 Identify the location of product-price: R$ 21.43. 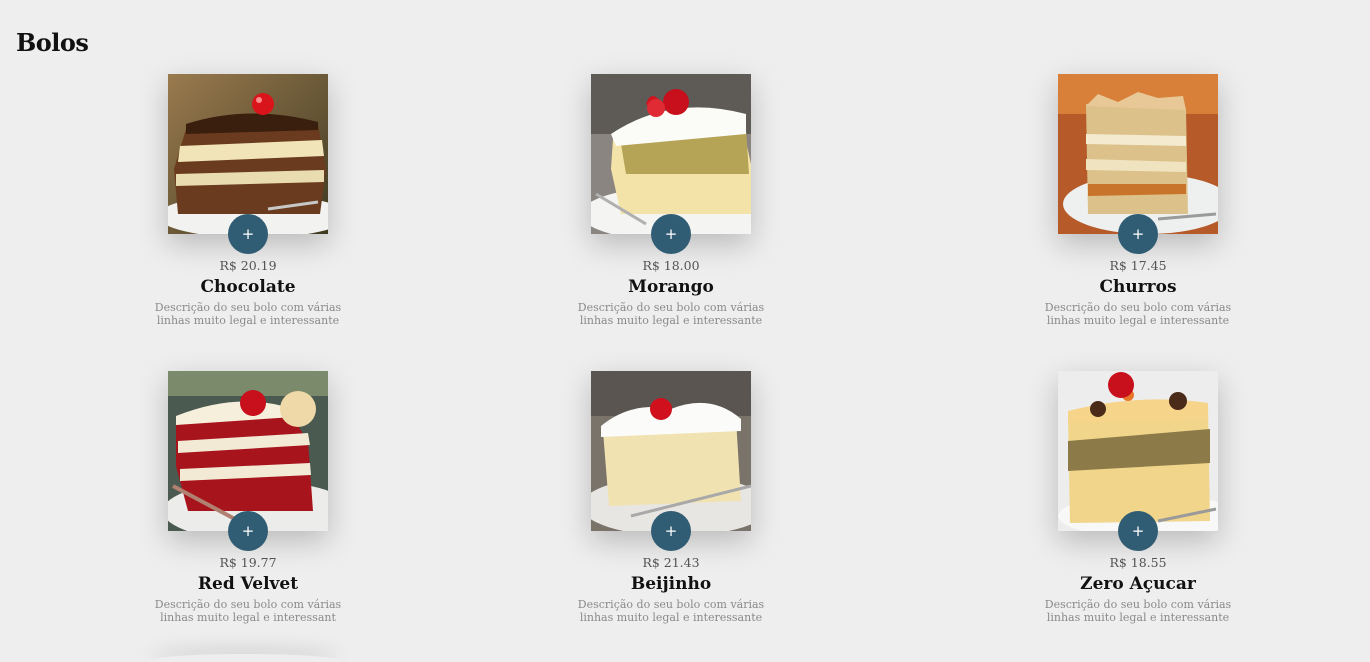
(671, 562).